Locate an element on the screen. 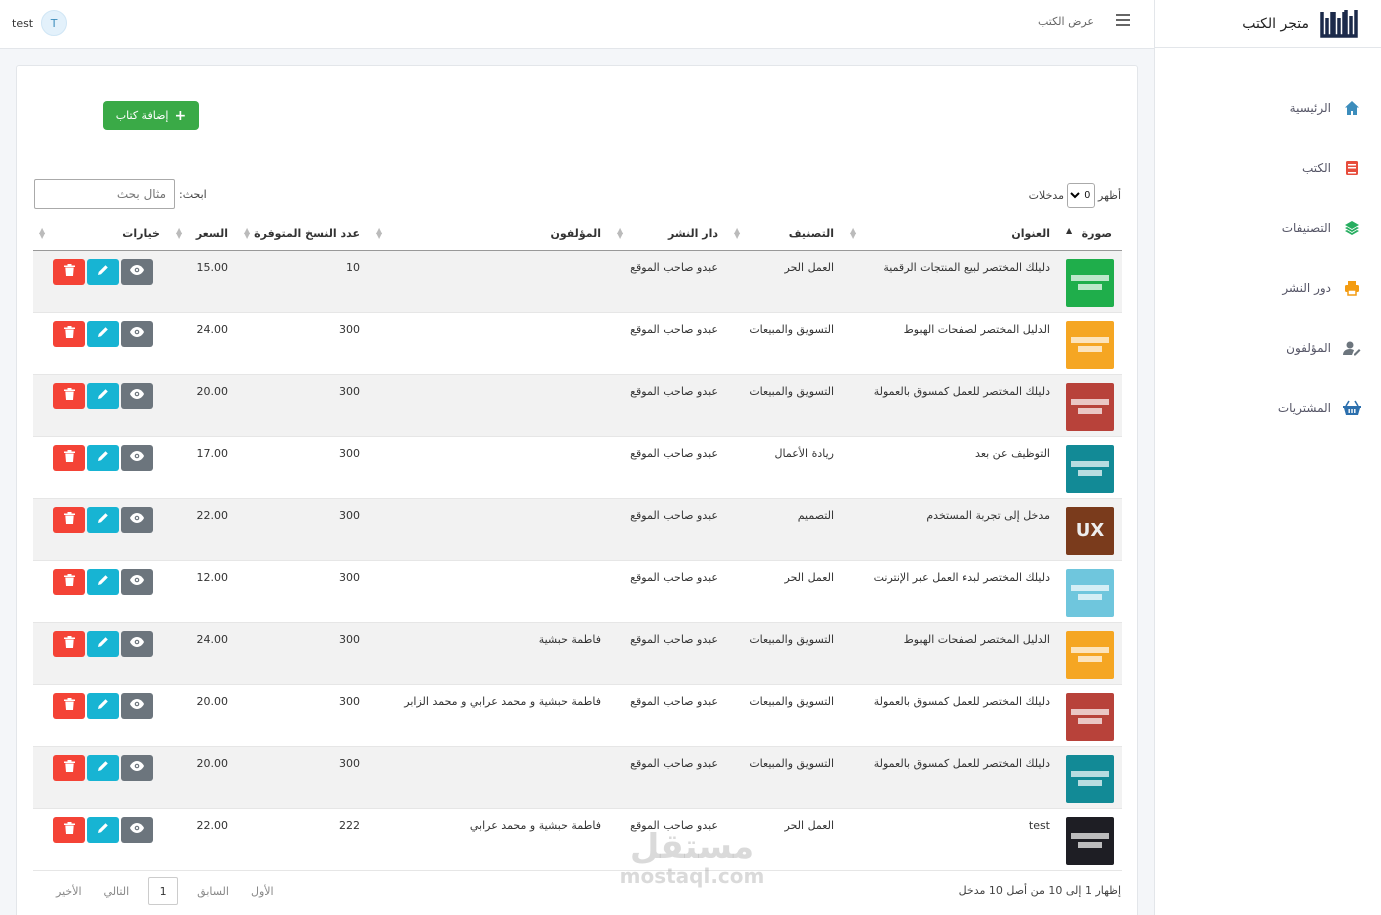 Image resolution: width=1381 pixels, height=915 pixels. pagination-next: التالي is located at coordinates (117, 891).